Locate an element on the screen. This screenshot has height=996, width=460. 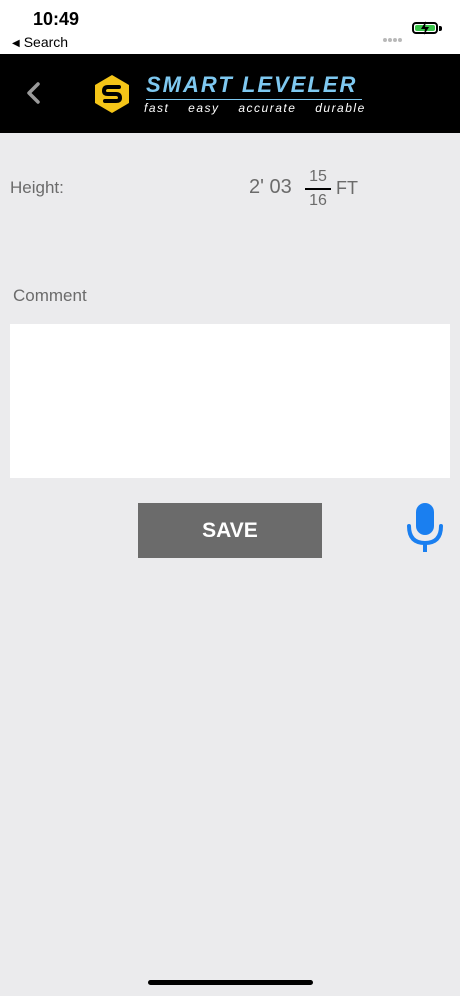
back-triangle-icon: ◀ is located at coordinates (16, 43).